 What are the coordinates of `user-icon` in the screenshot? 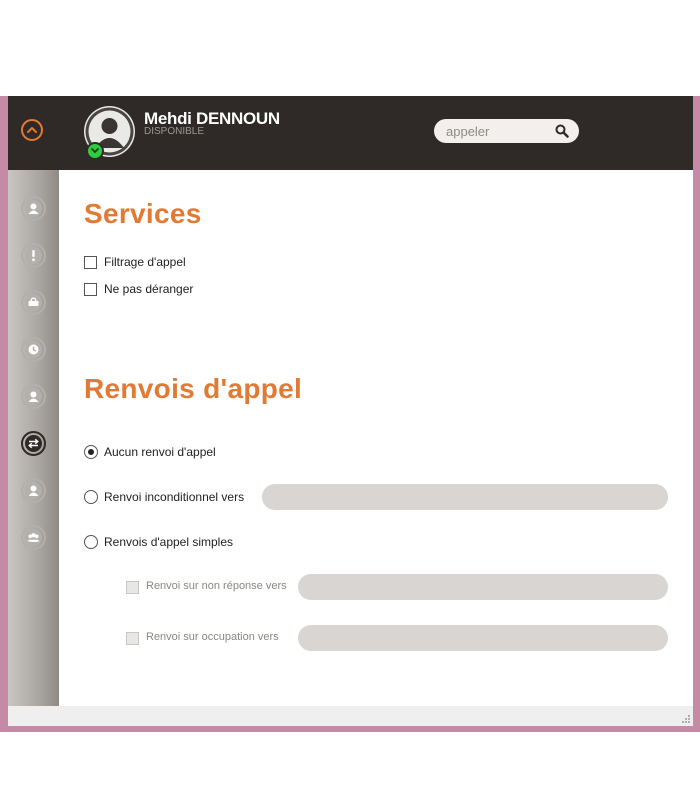 It's located at (33, 208).